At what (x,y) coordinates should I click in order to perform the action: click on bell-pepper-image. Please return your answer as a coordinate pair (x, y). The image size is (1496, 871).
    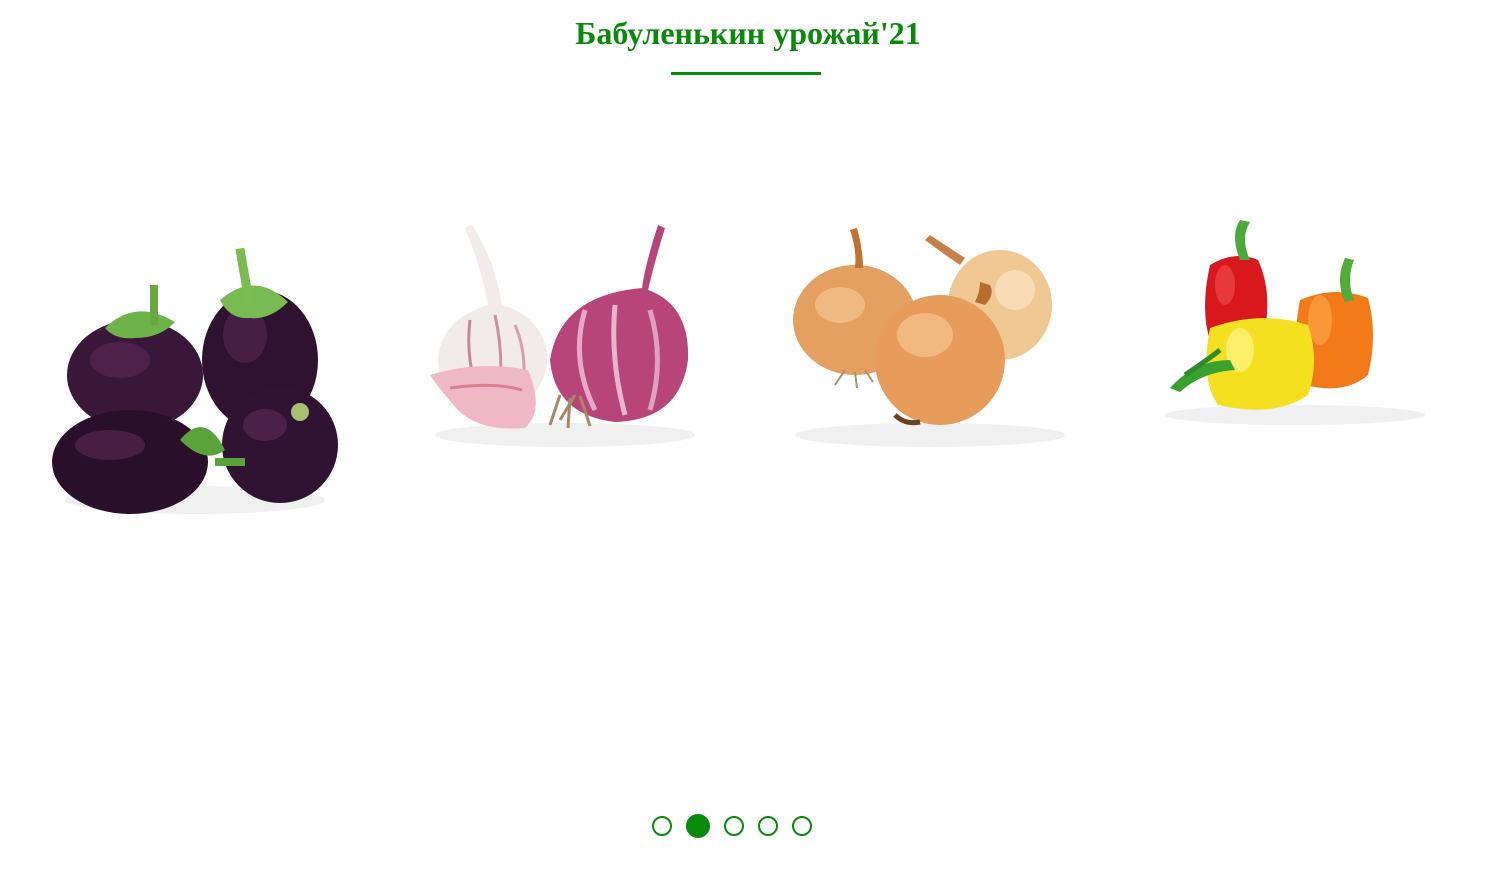
    Looking at the image, I should click on (1295, 375).